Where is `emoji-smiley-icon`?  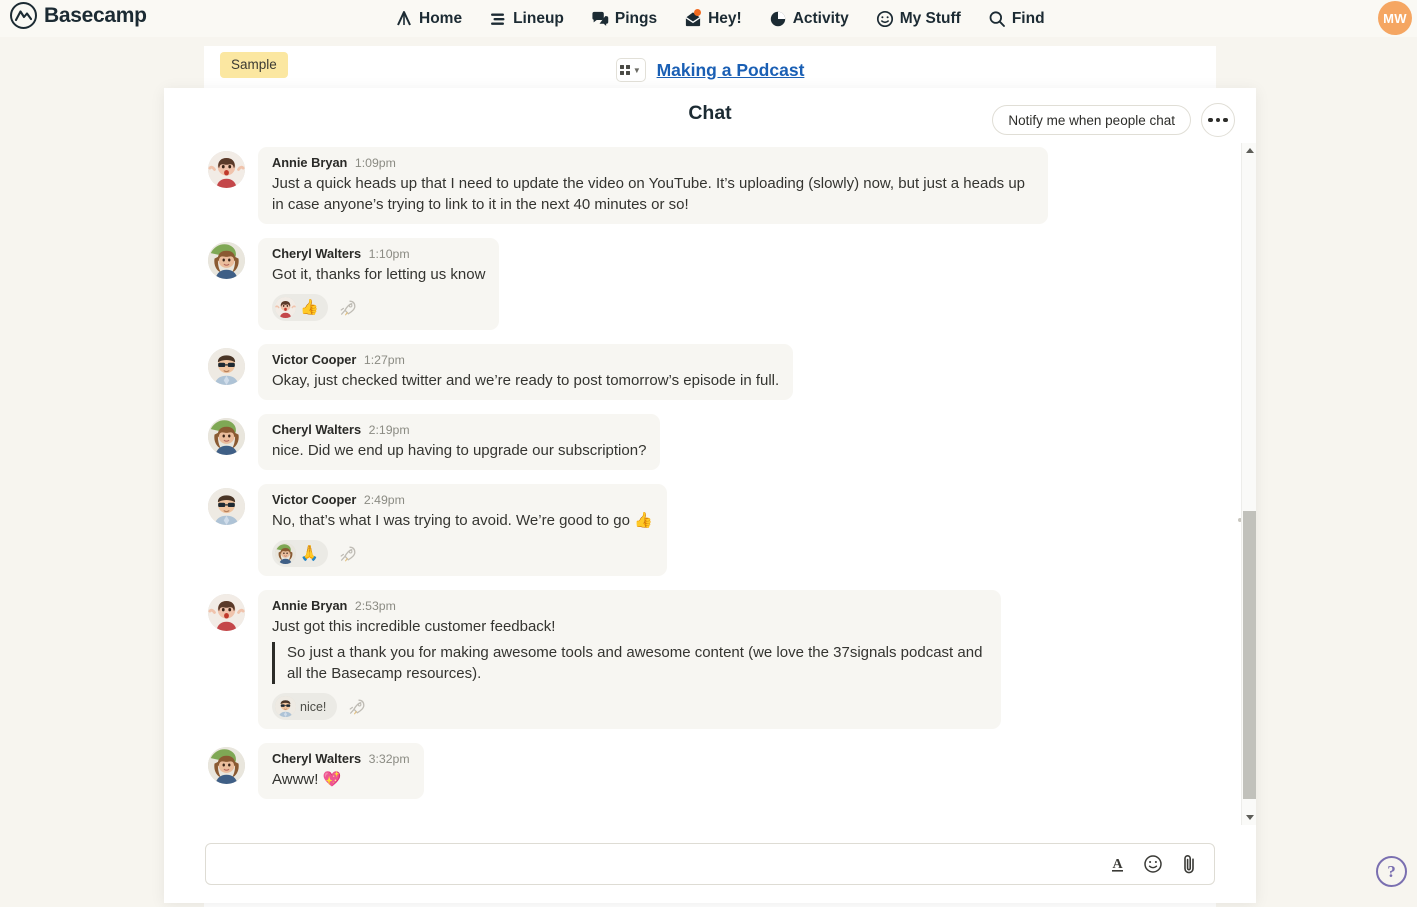 emoji-smiley-icon is located at coordinates (1153, 864).